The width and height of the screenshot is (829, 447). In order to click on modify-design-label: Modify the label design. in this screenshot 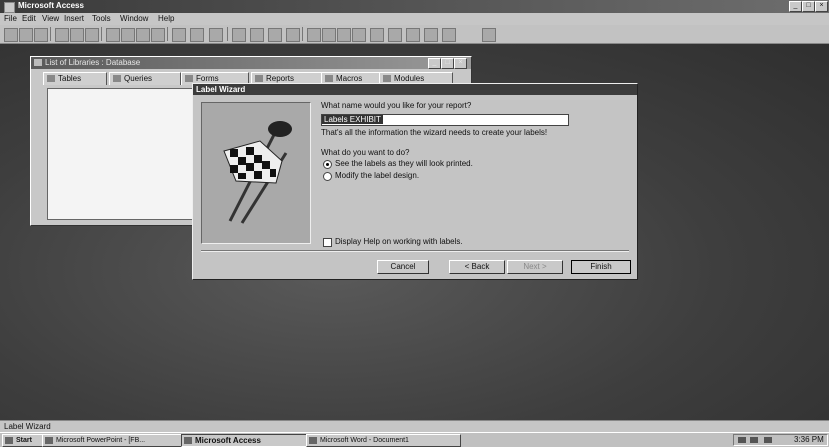, I will do `click(377, 175)`.